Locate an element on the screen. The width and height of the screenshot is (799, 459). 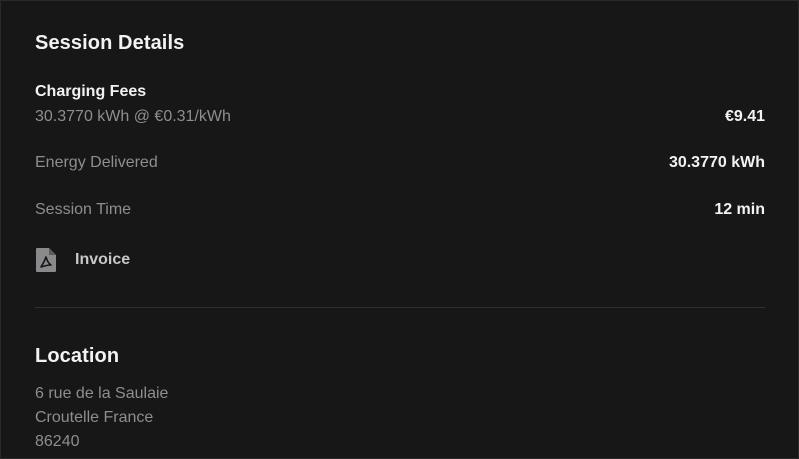
location-title: Location is located at coordinates (77, 356).